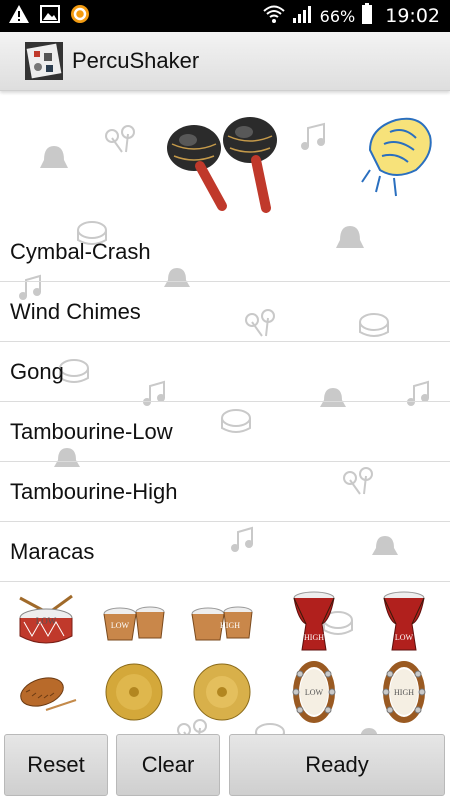 The image size is (450, 800). I want to click on cymbal-icon, so click(134, 692).